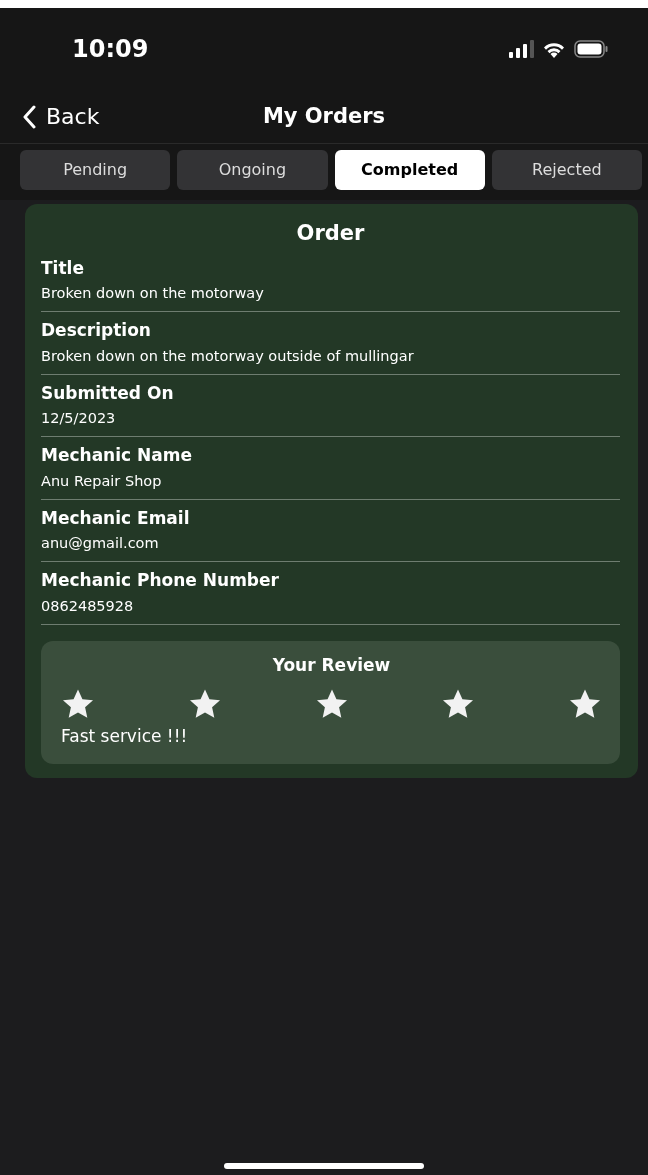  What do you see at coordinates (100, 543) in the screenshot?
I see `field-value: anu@gmail.com` at bounding box center [100, 543].